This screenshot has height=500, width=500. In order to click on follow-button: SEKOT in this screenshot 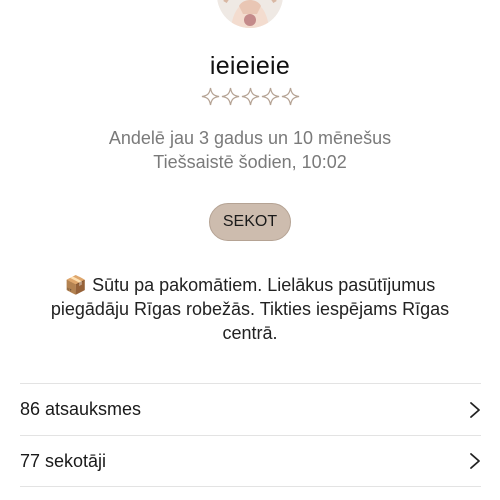, I will do `click(250, 222)`.